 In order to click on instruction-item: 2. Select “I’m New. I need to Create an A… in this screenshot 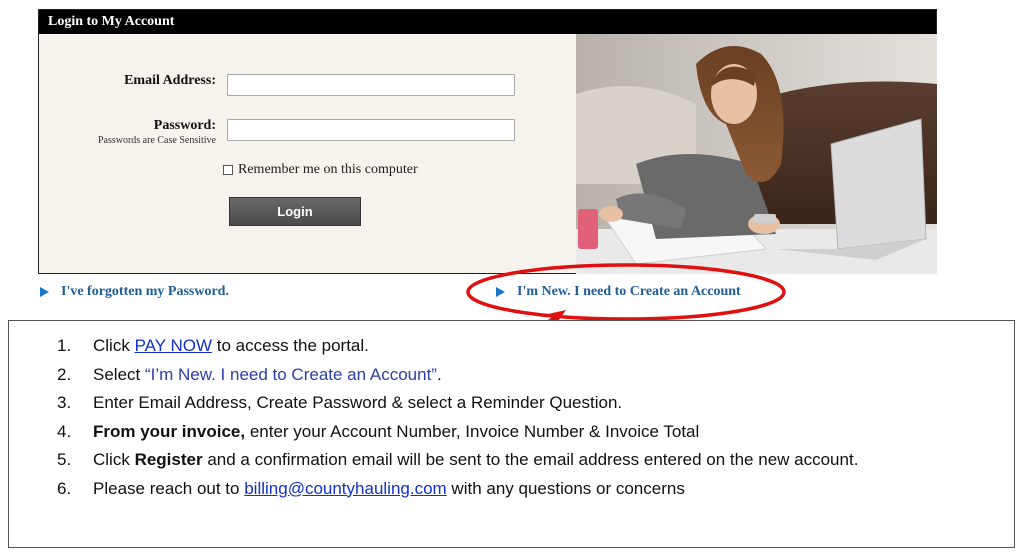, I will do `click(249, 374)`.